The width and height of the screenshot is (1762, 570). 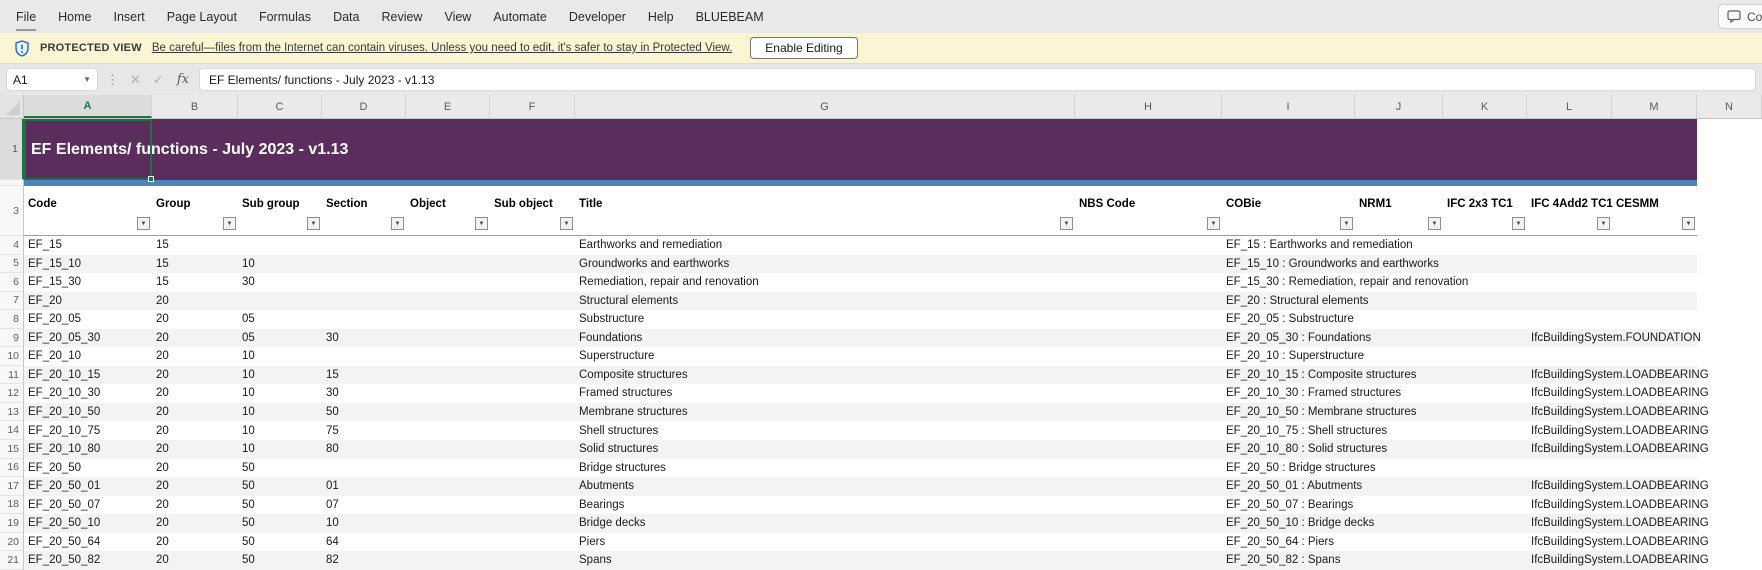 What do you see at coordinates (592, 542) in the screenshot?
I see `cell-title: Piers` at bounding box center [592, 542].